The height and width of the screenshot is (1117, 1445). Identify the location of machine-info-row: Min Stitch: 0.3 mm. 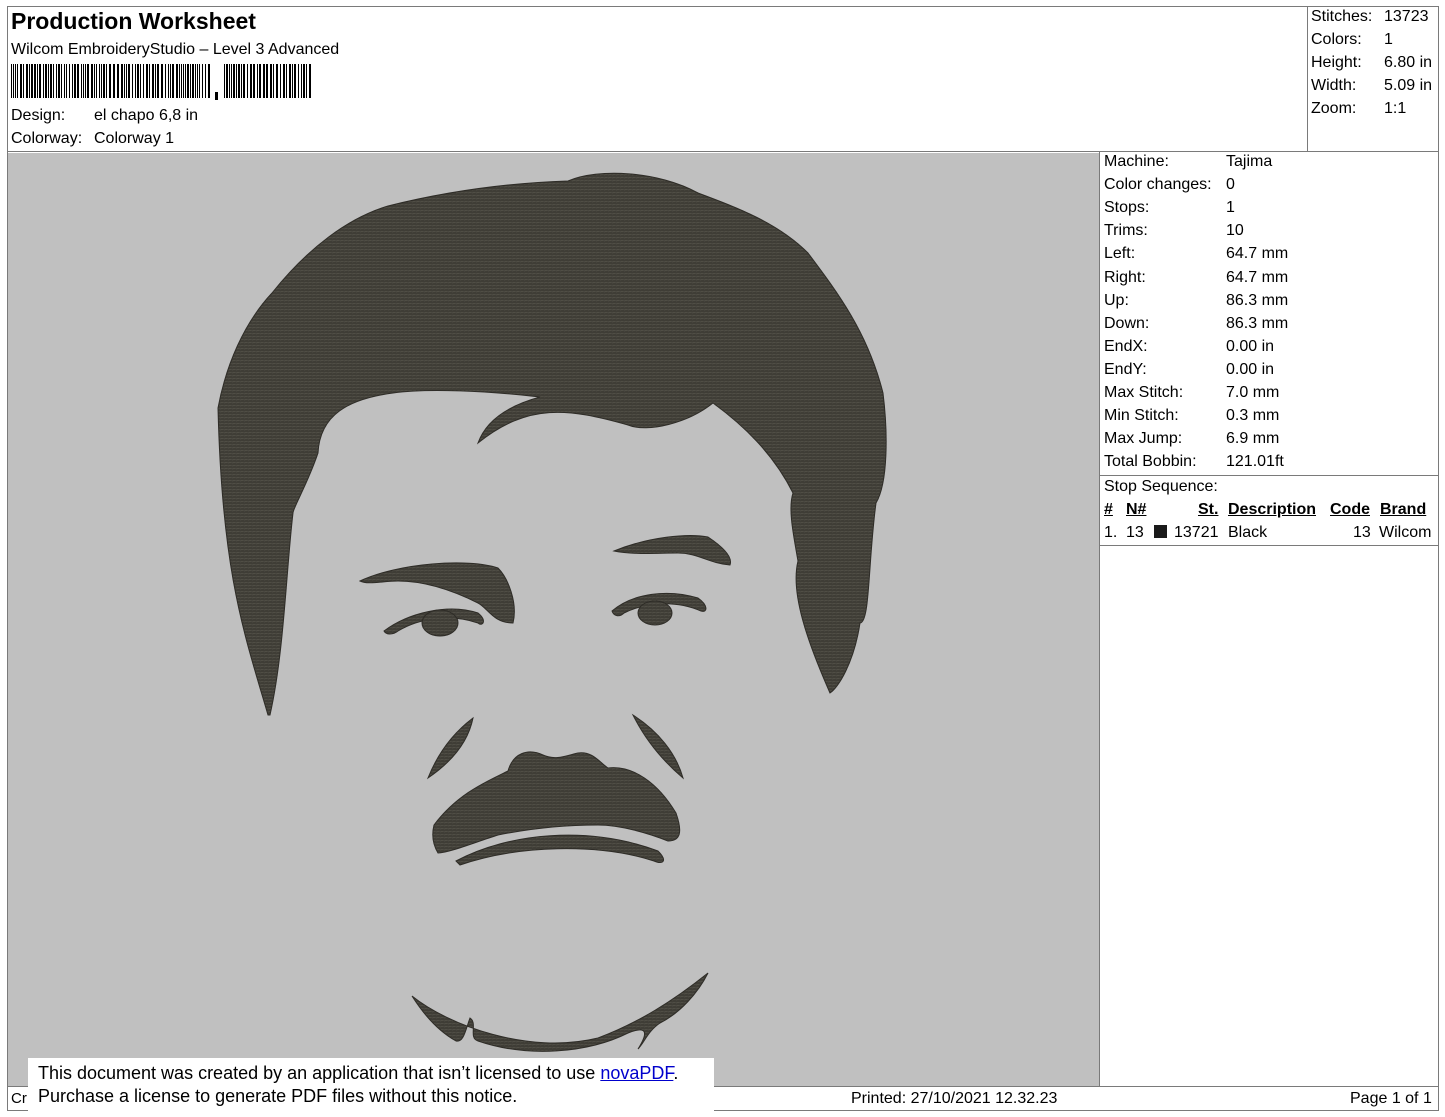
(1269, 417).